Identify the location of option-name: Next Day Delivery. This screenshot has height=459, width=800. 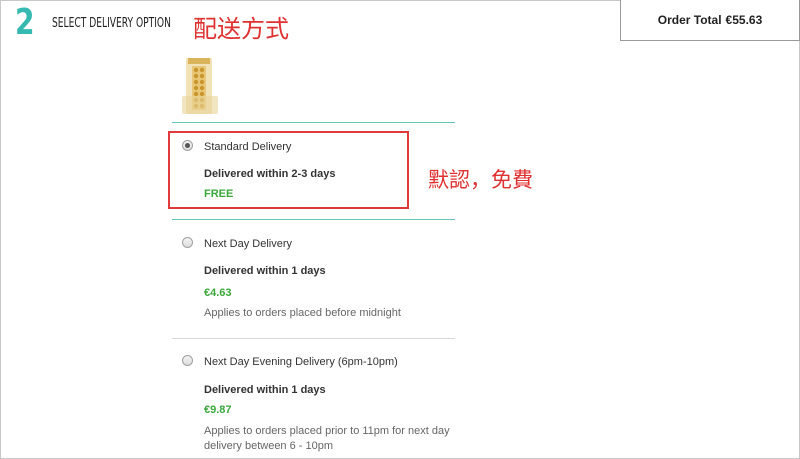
(248, 244).